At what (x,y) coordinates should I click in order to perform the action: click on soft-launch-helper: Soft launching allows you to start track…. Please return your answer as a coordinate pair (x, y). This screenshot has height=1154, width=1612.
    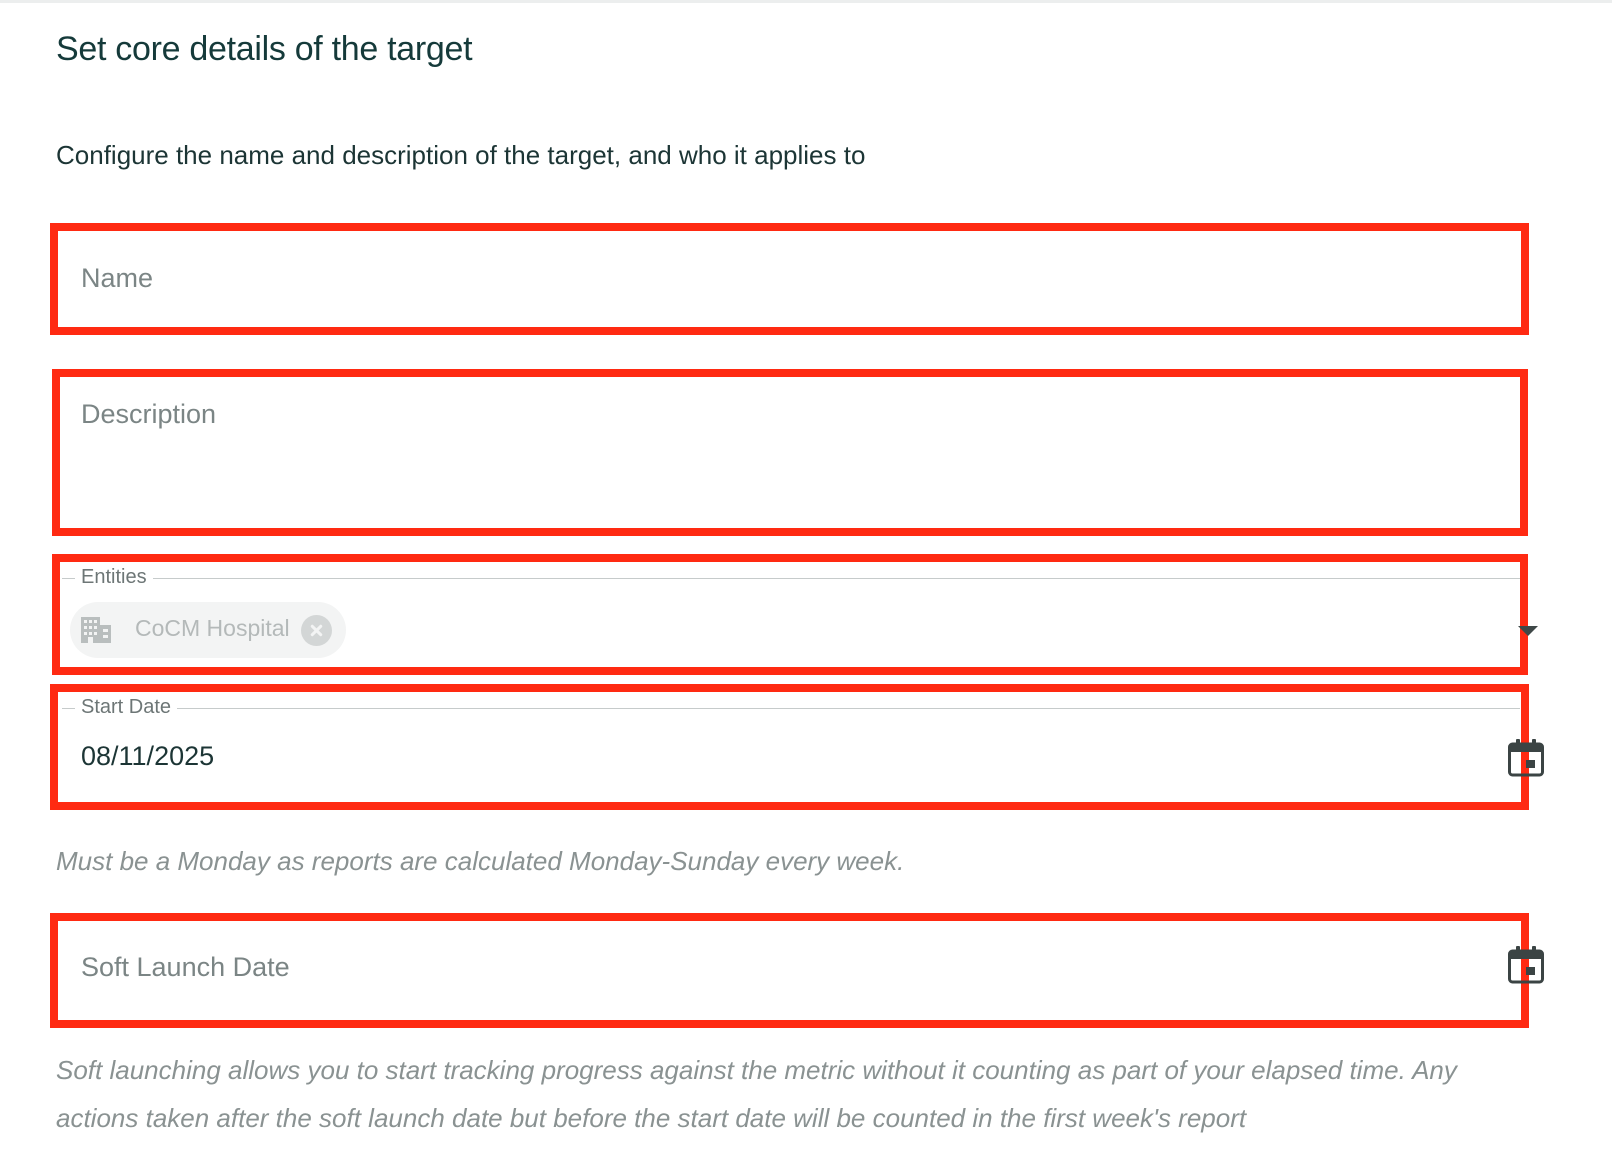
    Looking at the image, I should click on (756, 1094).